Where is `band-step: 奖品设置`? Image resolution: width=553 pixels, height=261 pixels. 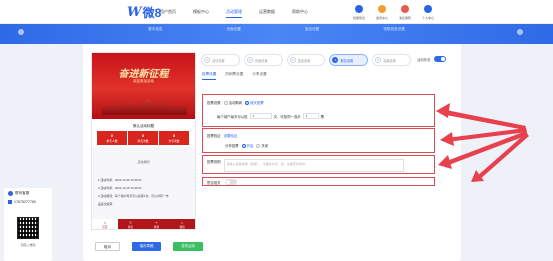 band-step: 奖品设置 is located at coordinates (312, 29).